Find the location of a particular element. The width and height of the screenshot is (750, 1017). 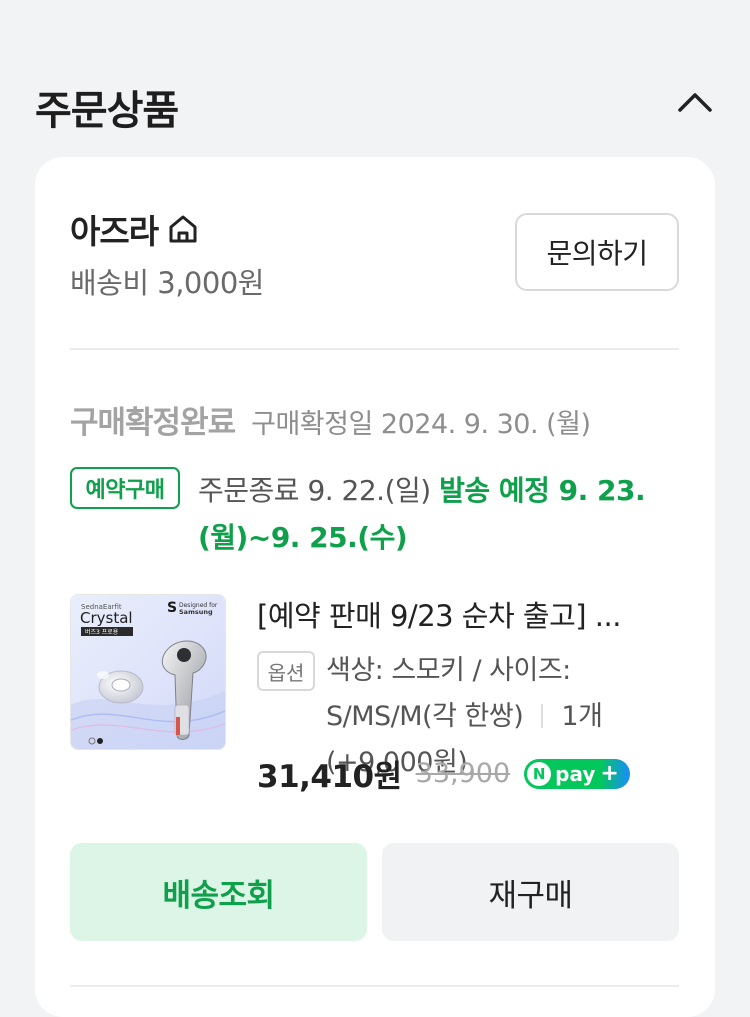

order-status: 구매확정완료 is located at coordinates (153, 423).